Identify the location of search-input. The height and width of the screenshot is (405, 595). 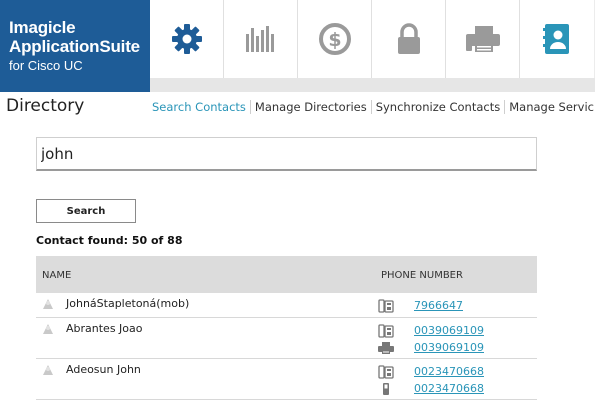
(286, 154).